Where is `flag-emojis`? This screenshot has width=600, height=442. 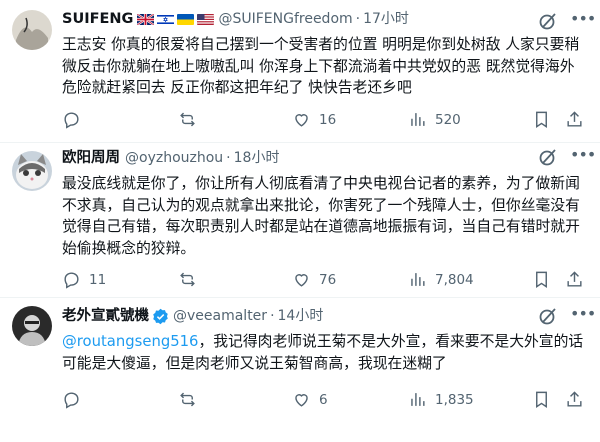 flag-emojis is located at coordinates (176, 19).